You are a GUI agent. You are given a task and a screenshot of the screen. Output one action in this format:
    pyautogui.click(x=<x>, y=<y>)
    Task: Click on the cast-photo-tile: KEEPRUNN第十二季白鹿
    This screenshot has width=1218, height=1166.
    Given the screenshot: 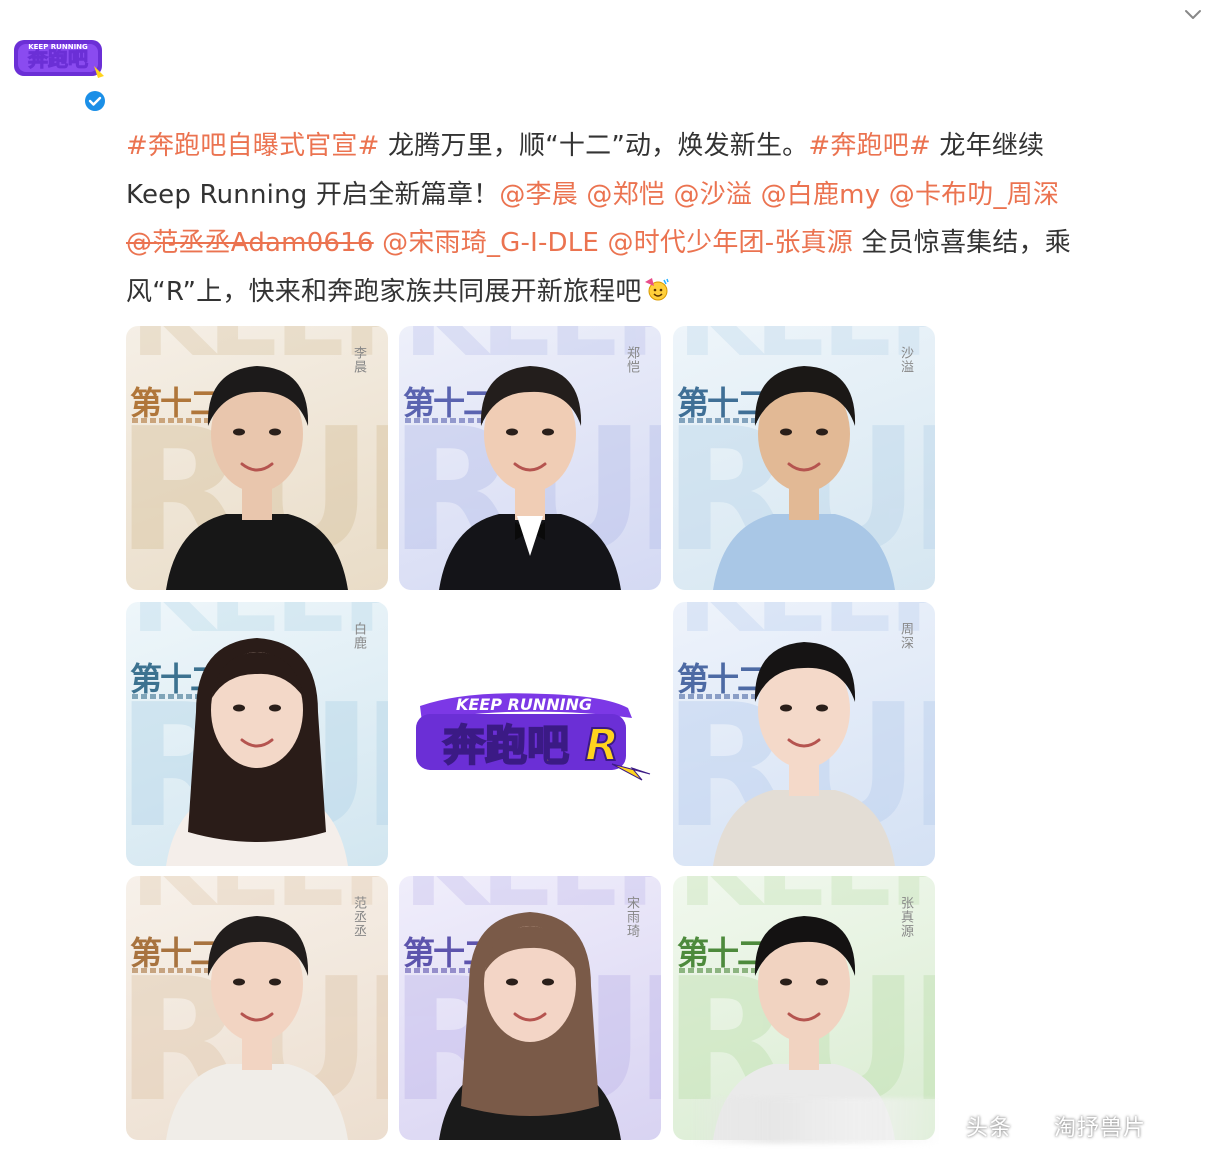 What is the action you would take?
    pyautogui.click(x=257, y=734)
    